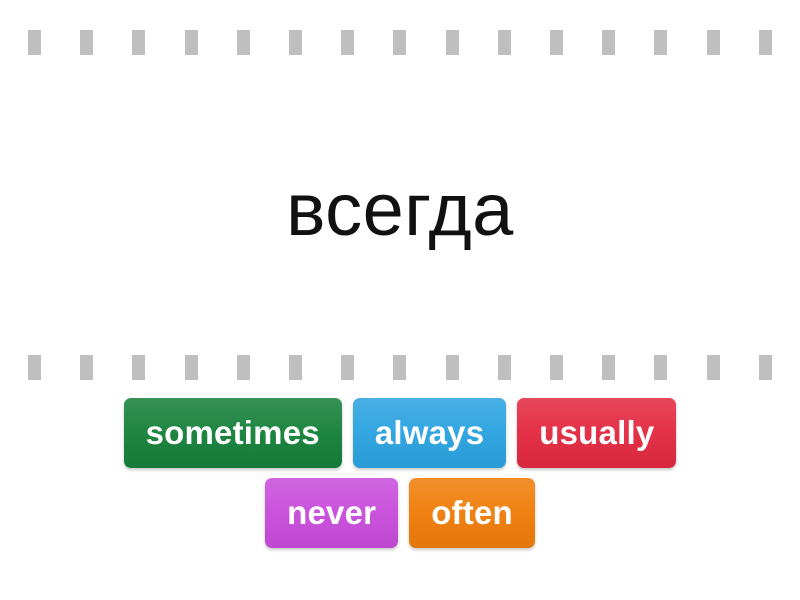  I want to click on answer-tile-never: never, so click(332, 513).